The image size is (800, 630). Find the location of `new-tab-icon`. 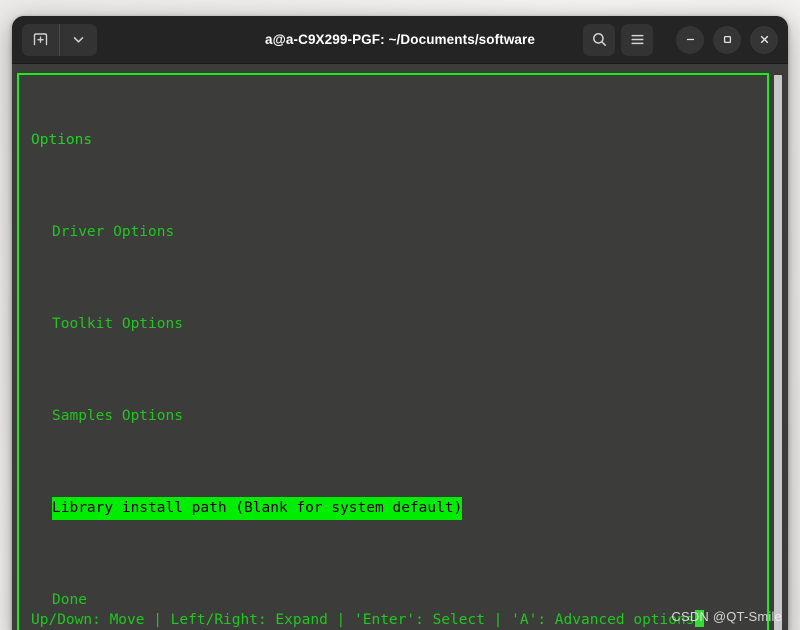

new-tab-icon is located at coordinates (40, 39).